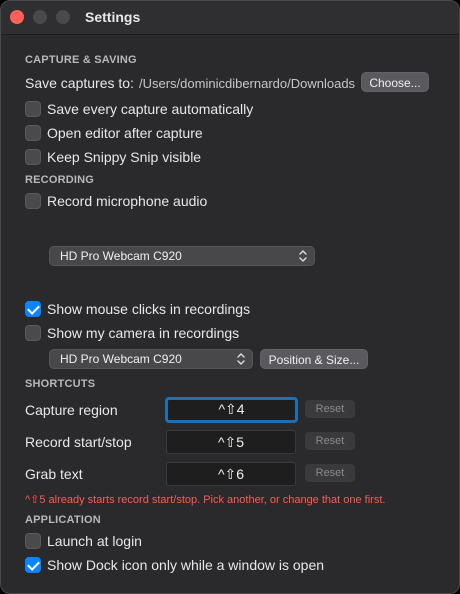 Image resolution: width=460 pixels, height=594 pixels. I want to click on reset-record-button: Reset, so click(330, 441).